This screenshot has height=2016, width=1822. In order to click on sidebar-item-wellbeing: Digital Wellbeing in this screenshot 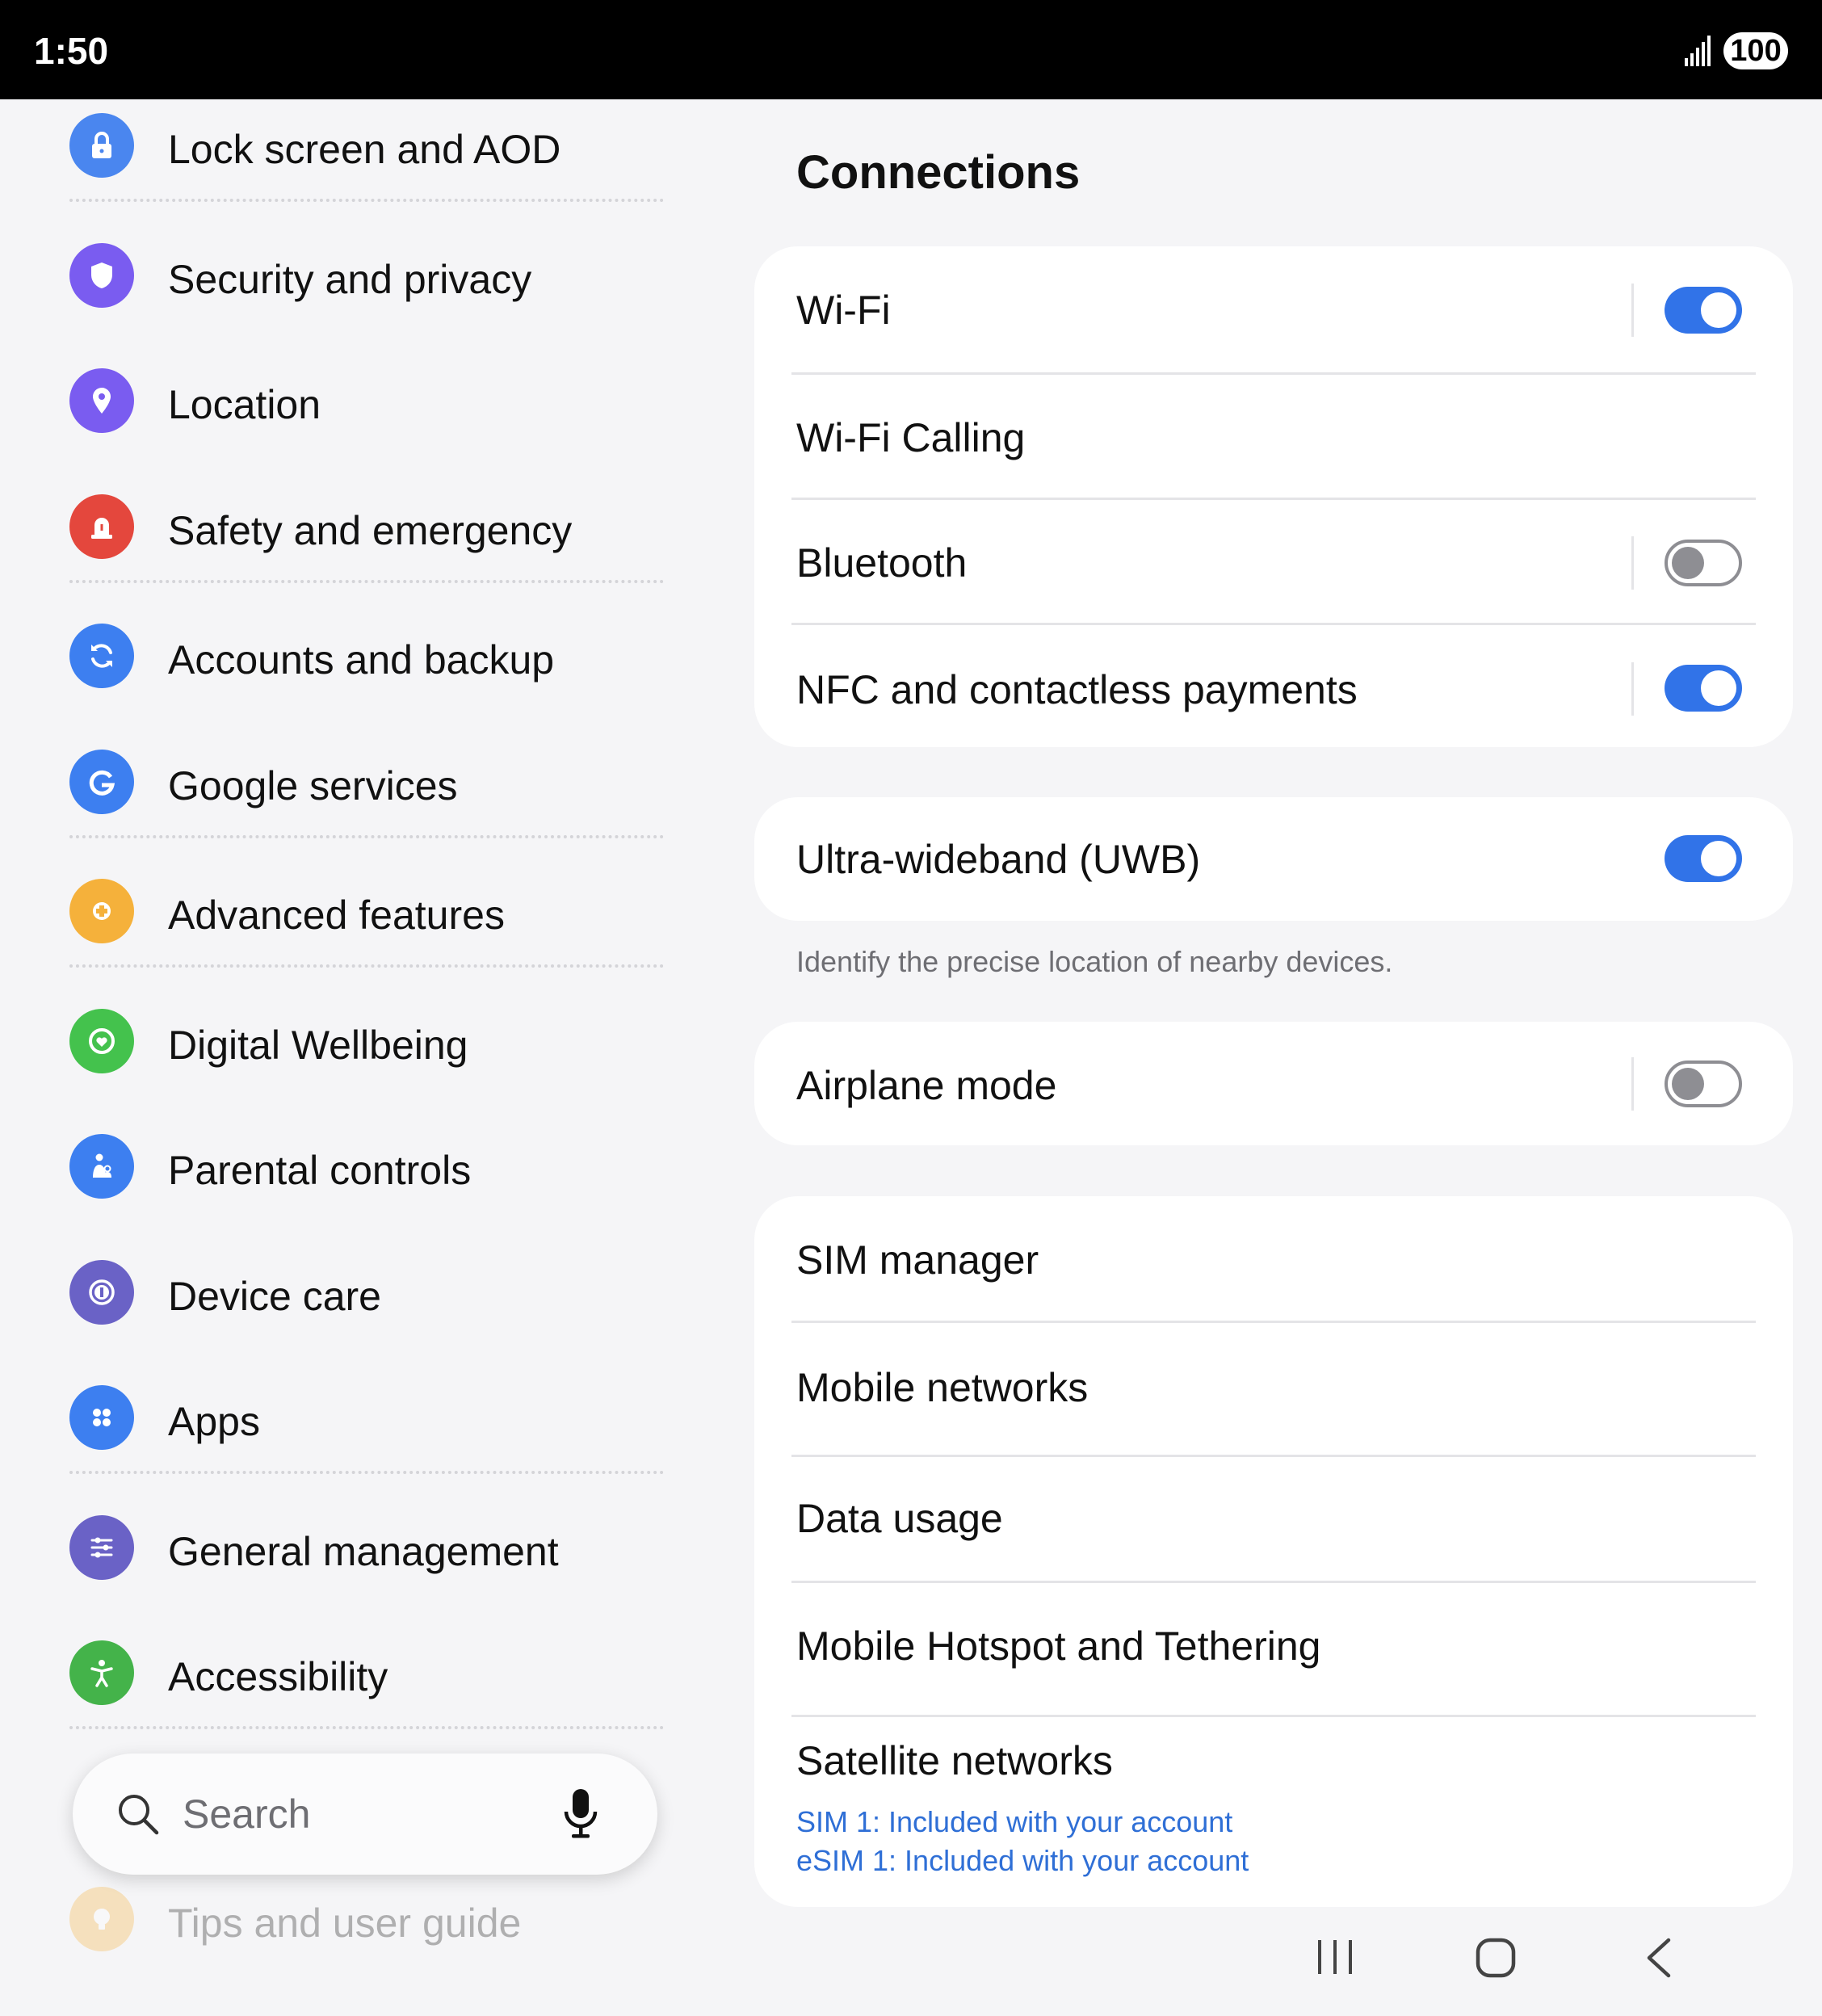, I will do `click(368, 1042)`.